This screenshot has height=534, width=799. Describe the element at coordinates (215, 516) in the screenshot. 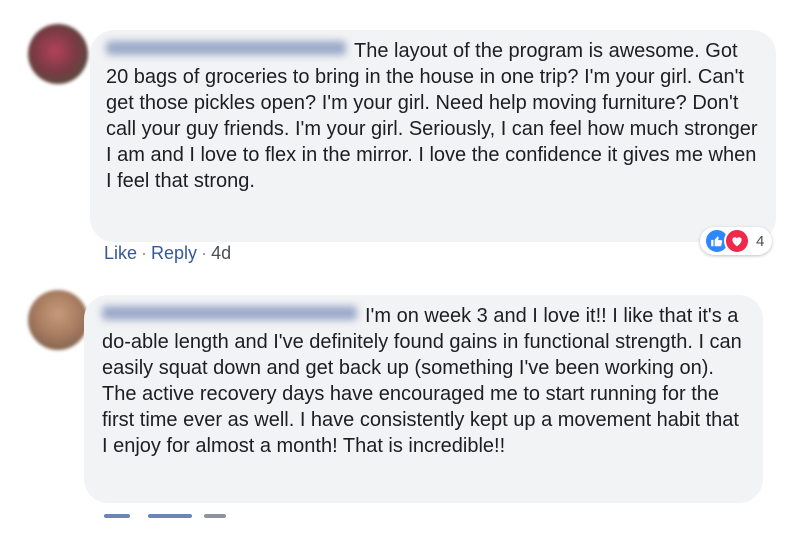

I see `timestamp-fragment` at that location.